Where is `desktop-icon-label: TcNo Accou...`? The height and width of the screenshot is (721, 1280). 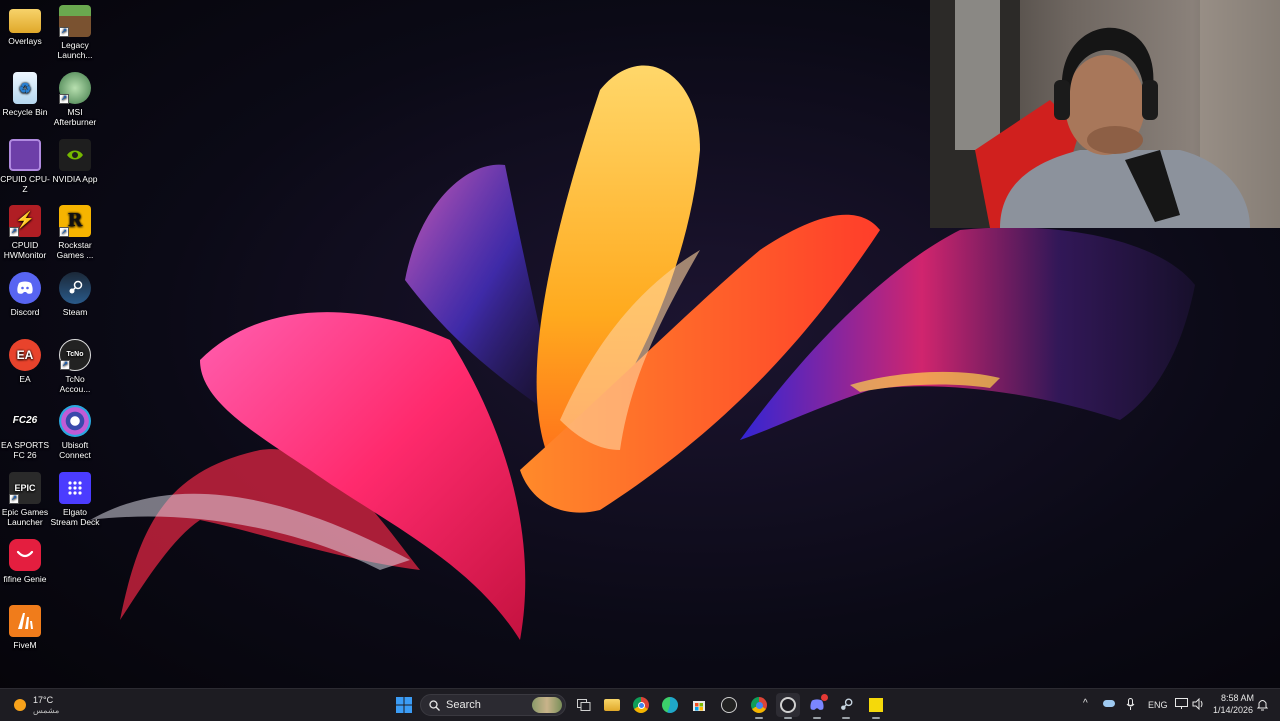
desktop-icon-label: TcNo Accou... is located at coordinates (75, 384).